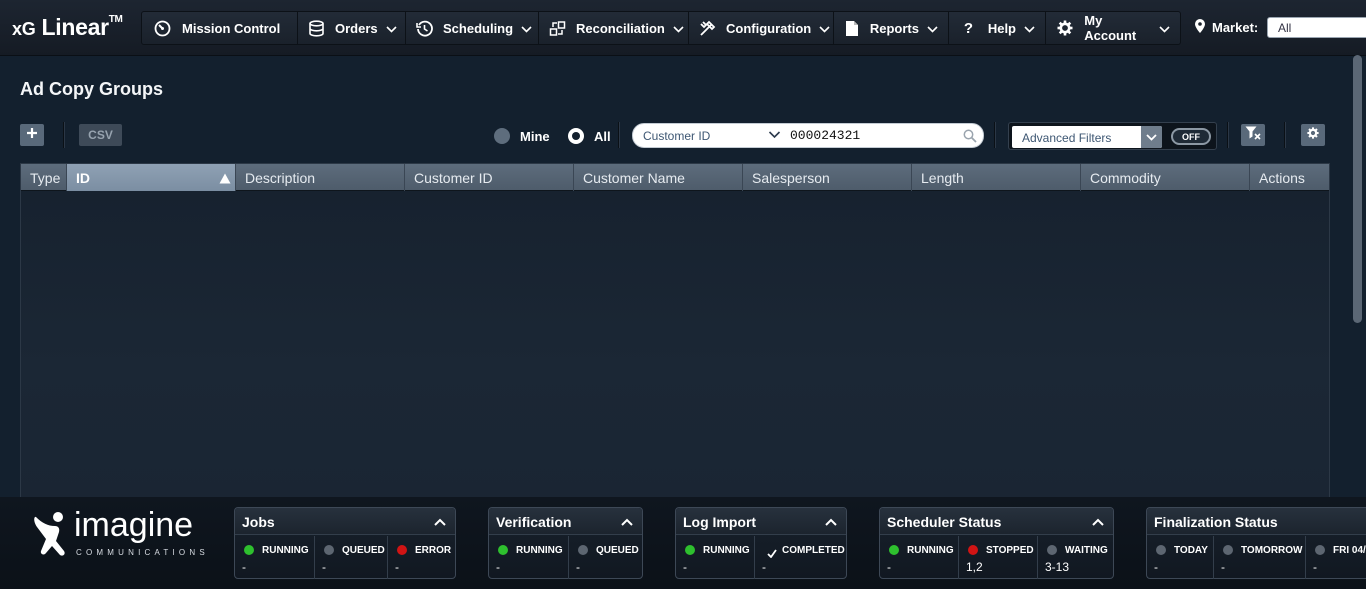 Image resolution: width=1366 pixels, height=589 pixels. I want to click on search-field: Customer ID 000024321, so click(808, 135).